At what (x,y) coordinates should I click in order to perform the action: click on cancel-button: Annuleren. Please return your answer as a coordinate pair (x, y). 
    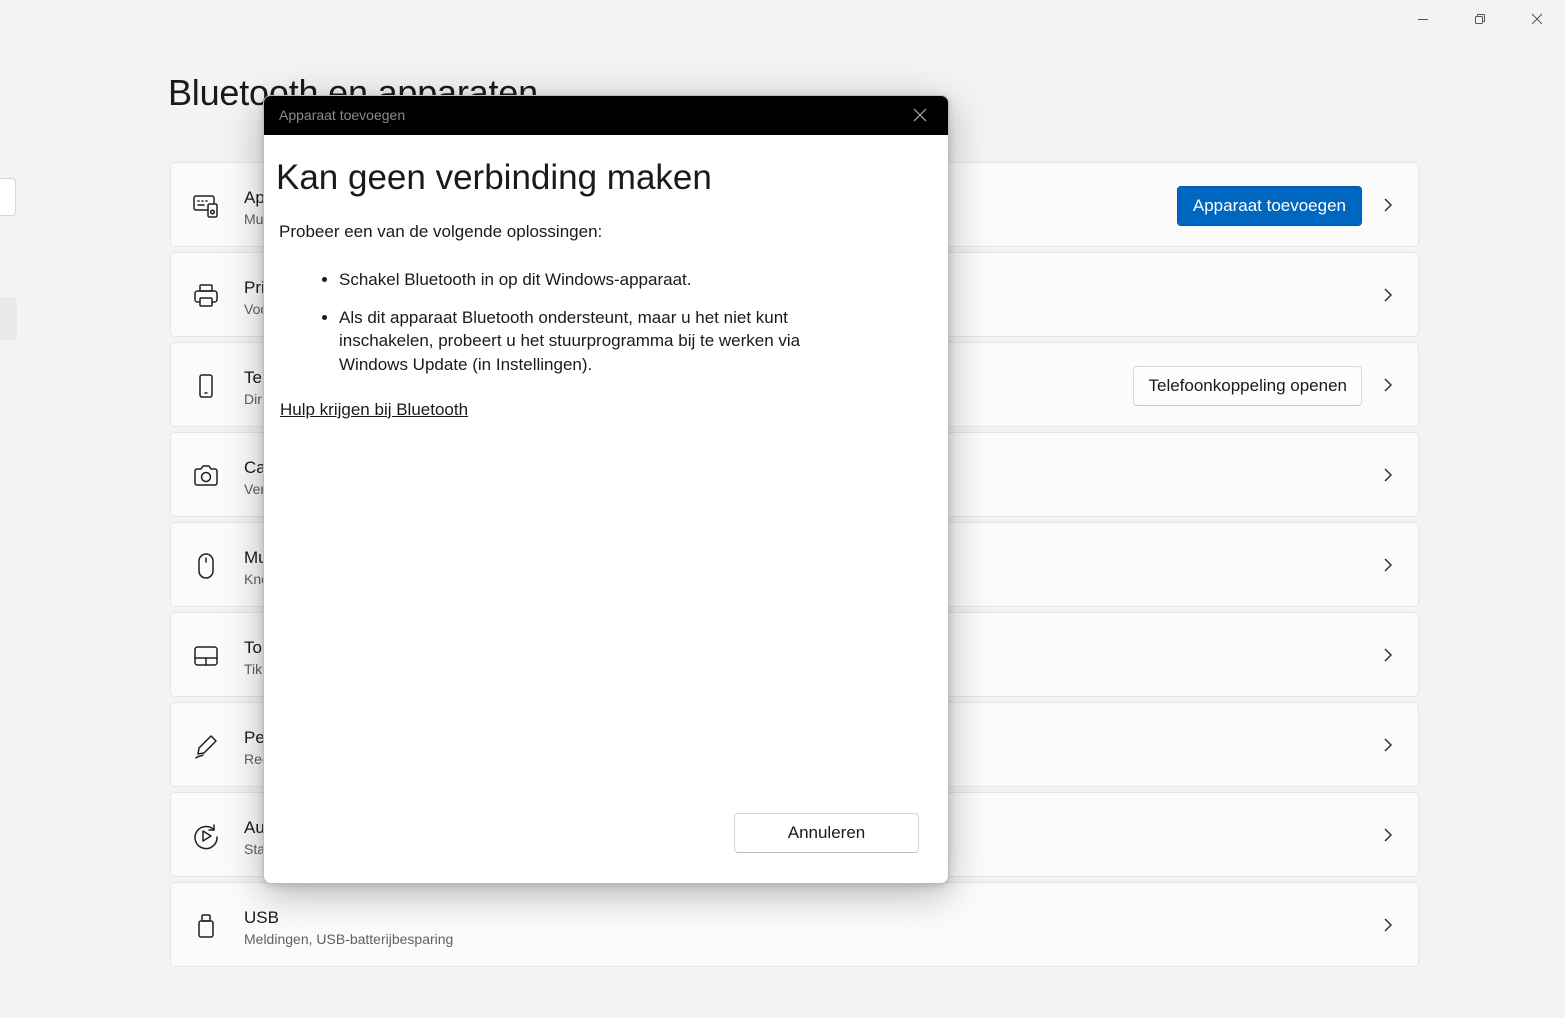
    Looking at the image, I should click on (826, 833).